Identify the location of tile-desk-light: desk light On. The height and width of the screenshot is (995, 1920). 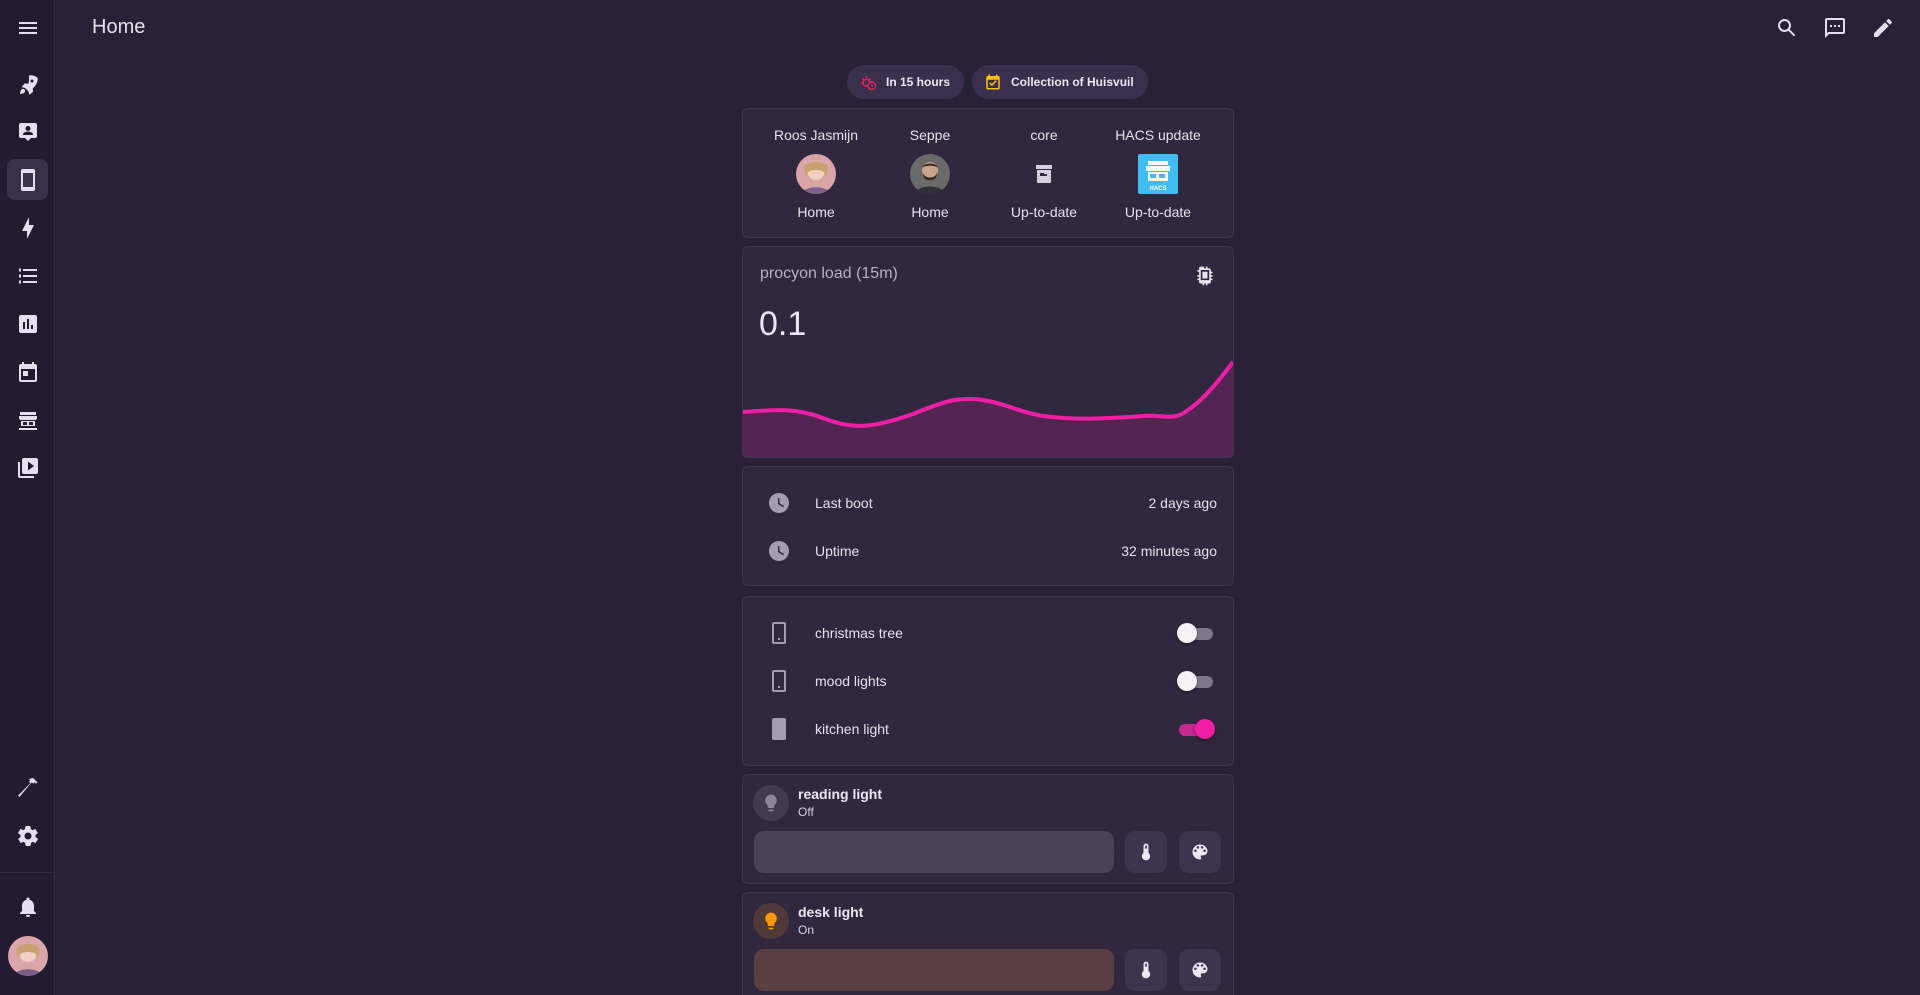
(988, 943).